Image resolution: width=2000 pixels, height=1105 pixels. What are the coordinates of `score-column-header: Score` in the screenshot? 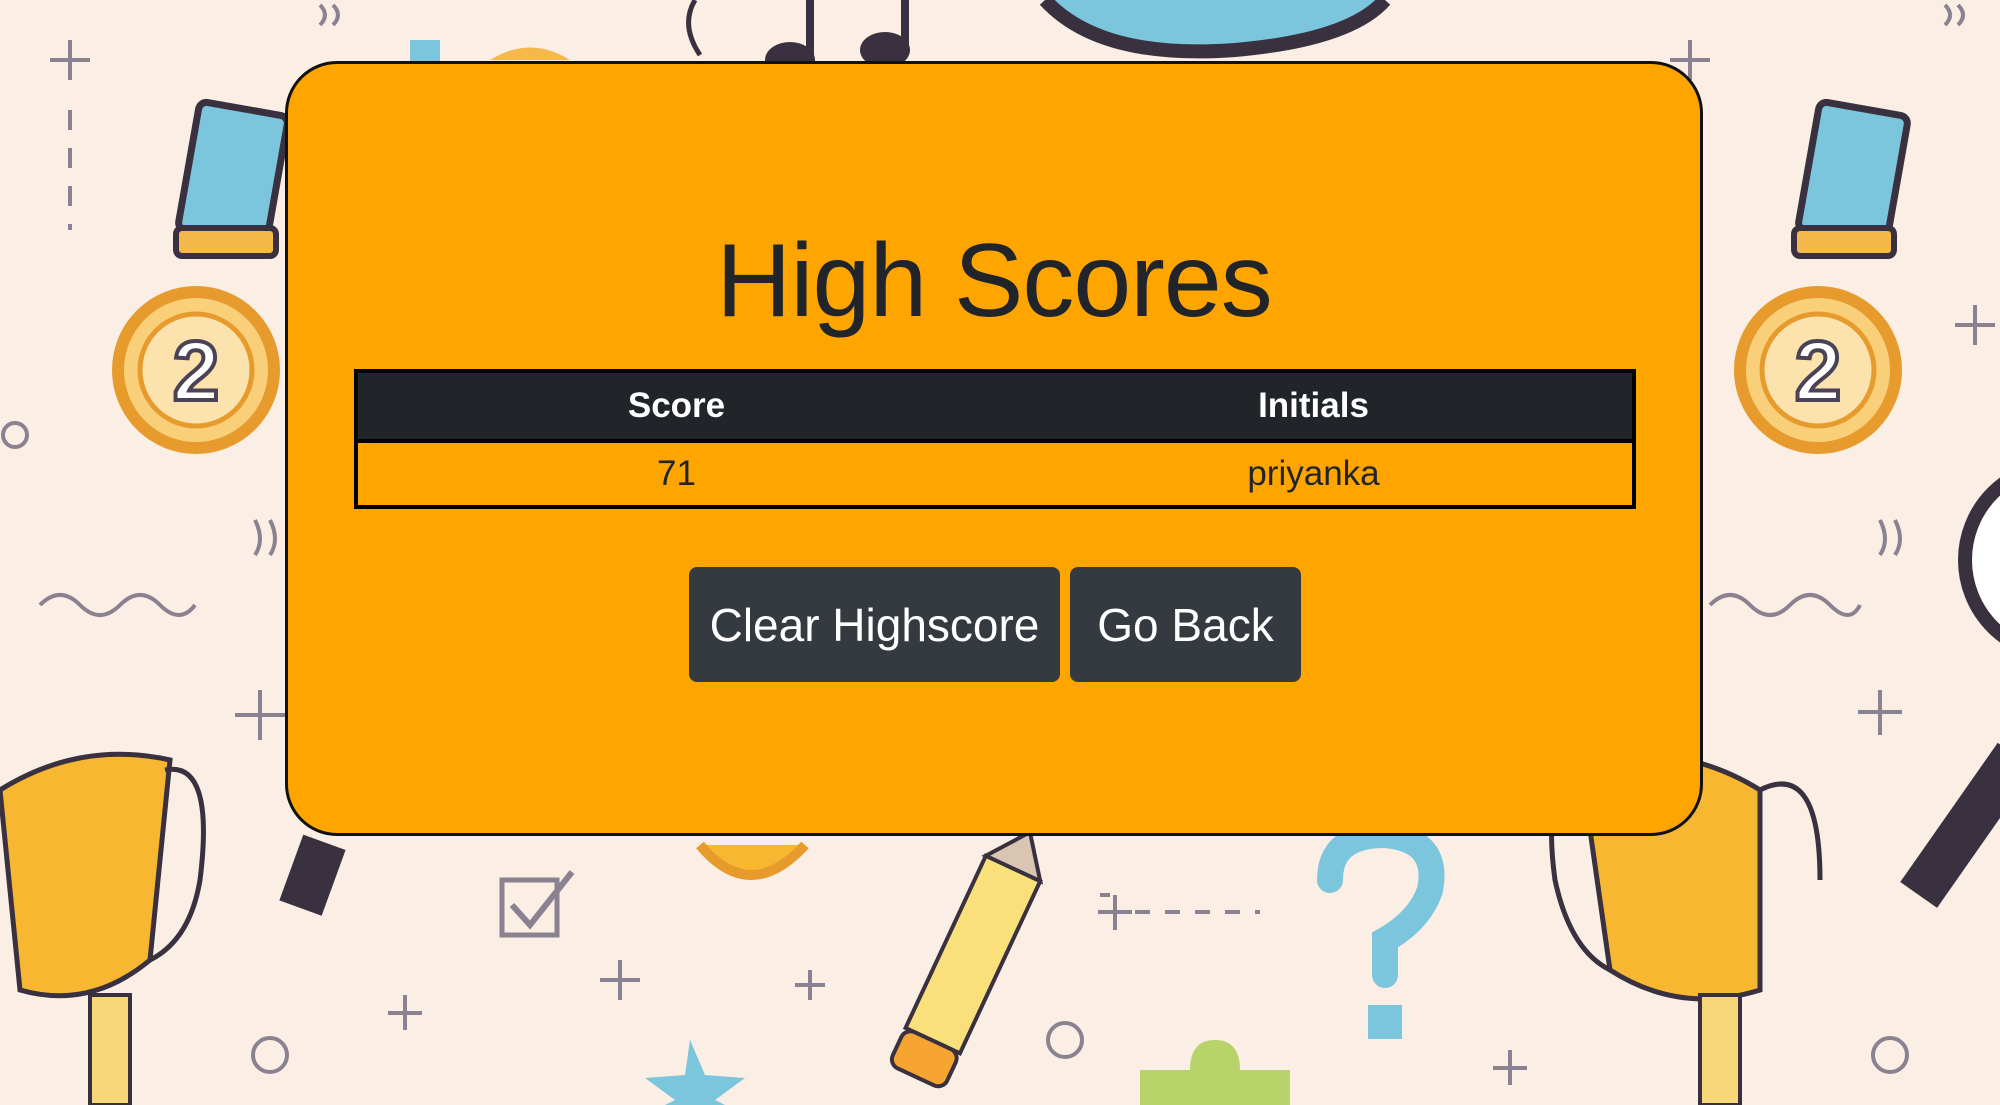 It's located at (675, 407).